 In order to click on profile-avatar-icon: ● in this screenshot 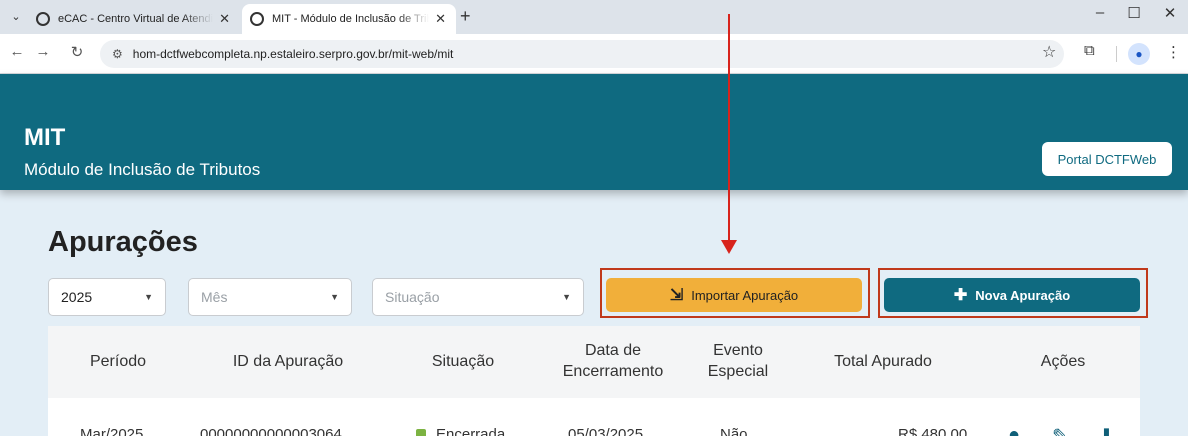, I will do `click(1139, 54)`.